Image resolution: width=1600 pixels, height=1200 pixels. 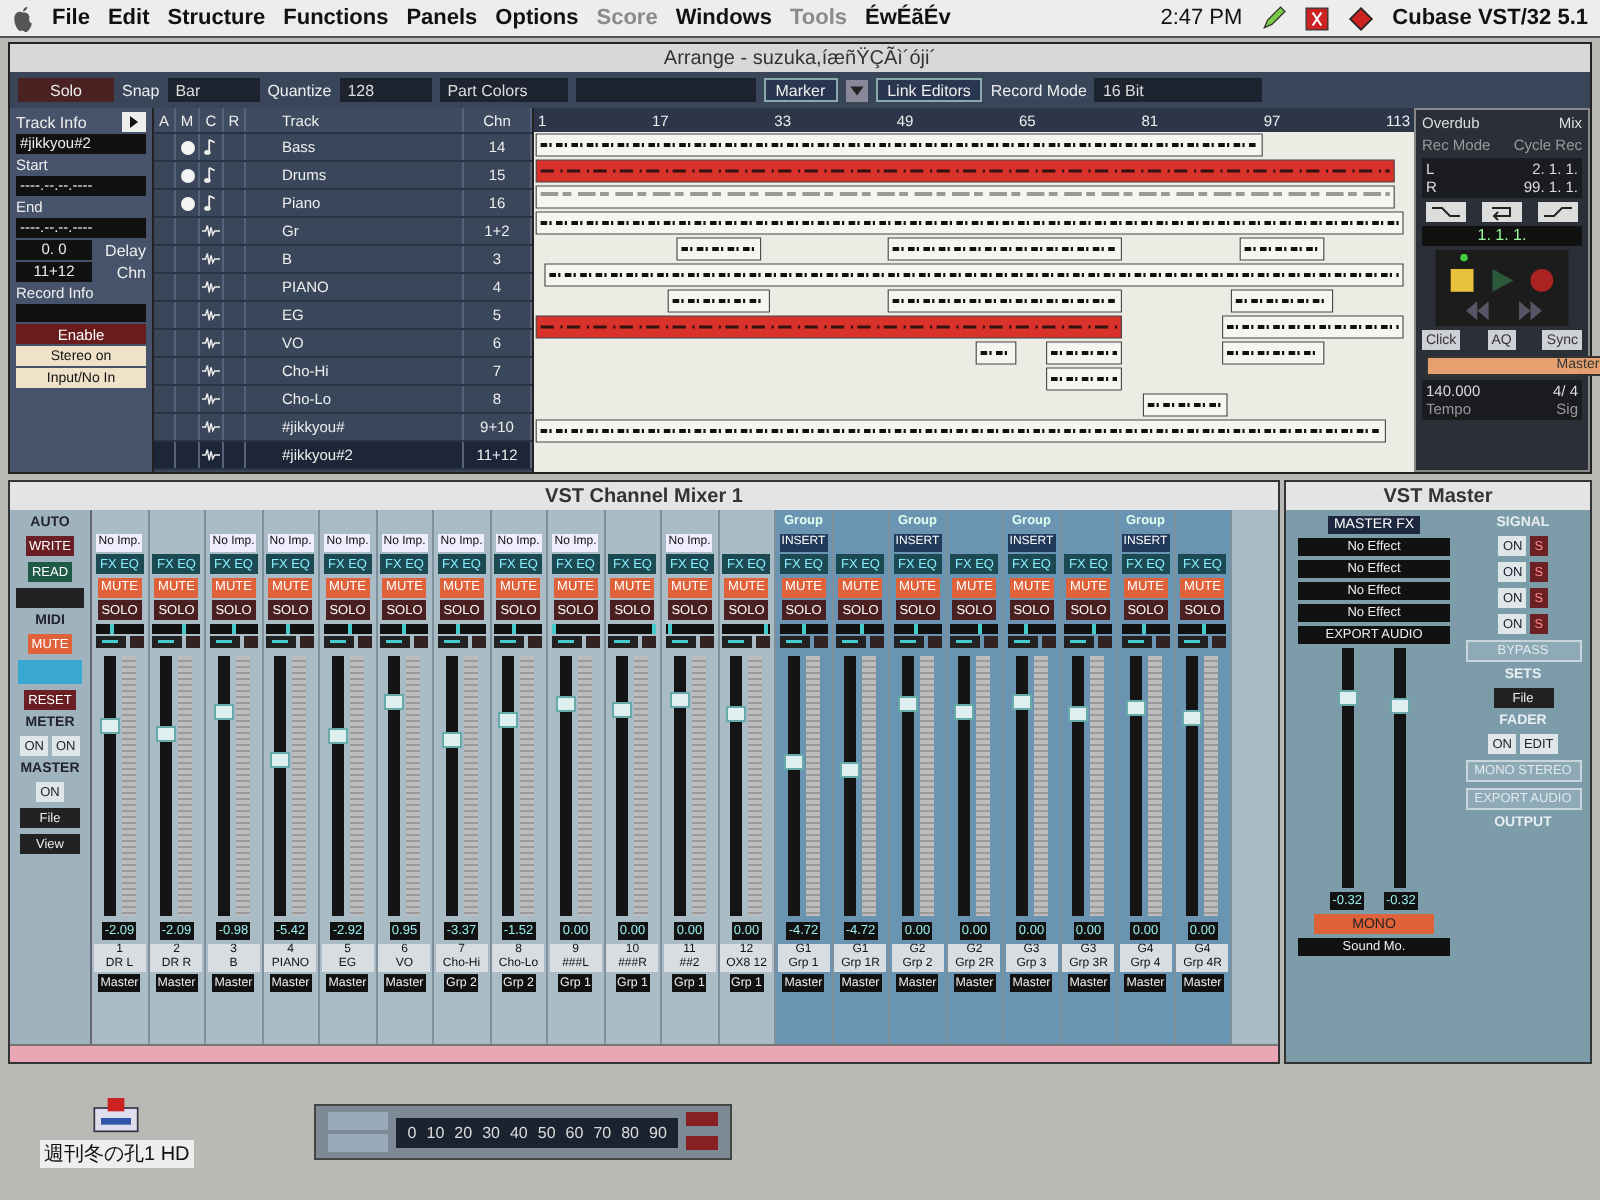 I want to click on menu-item: File, so click(x=71, y=18).